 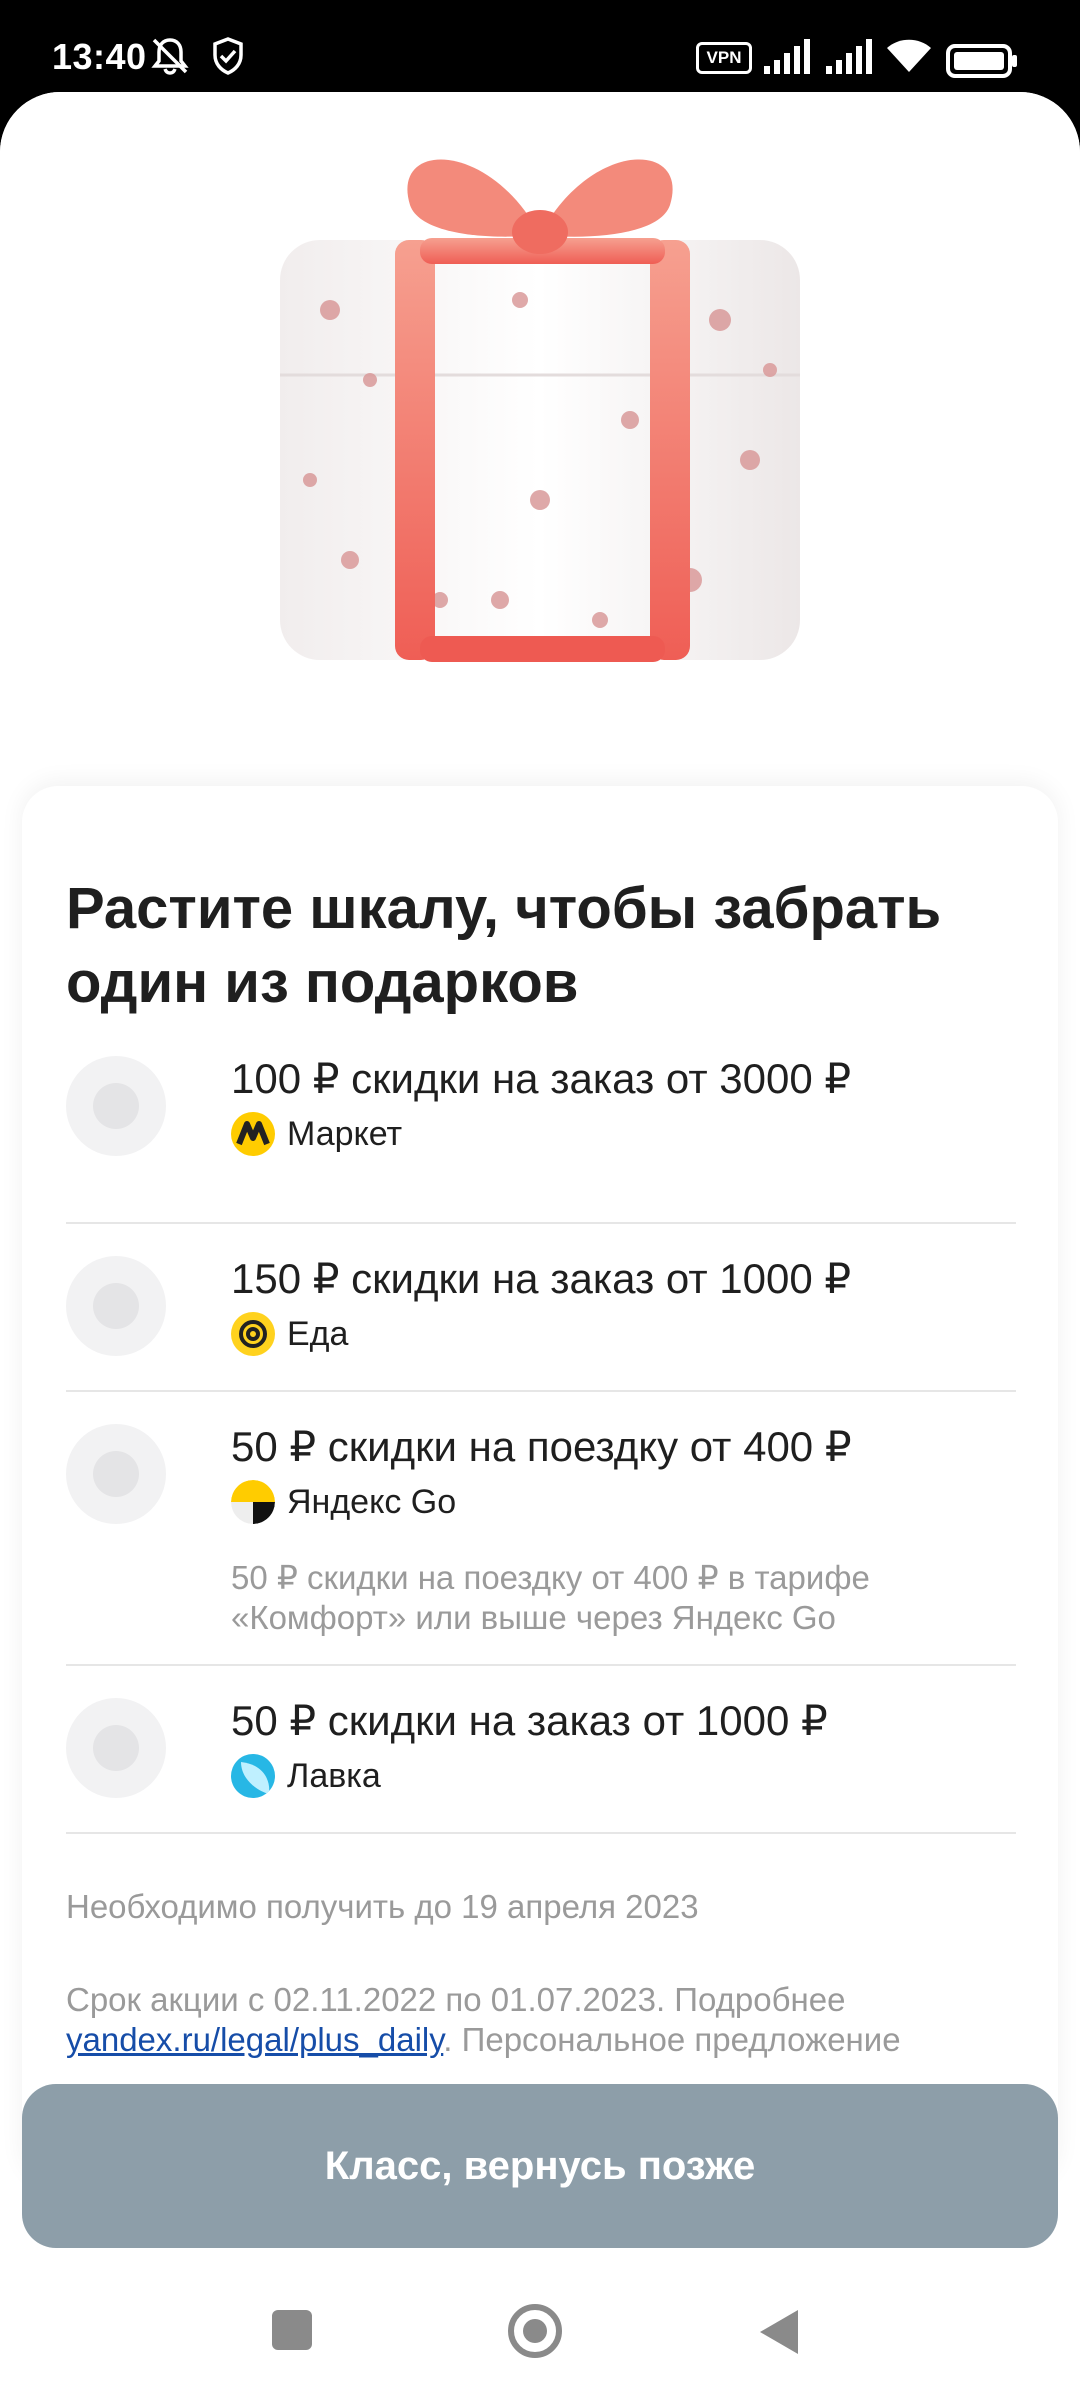 I want to click on vpn-badge: VPN, so click(x=724, y=58).